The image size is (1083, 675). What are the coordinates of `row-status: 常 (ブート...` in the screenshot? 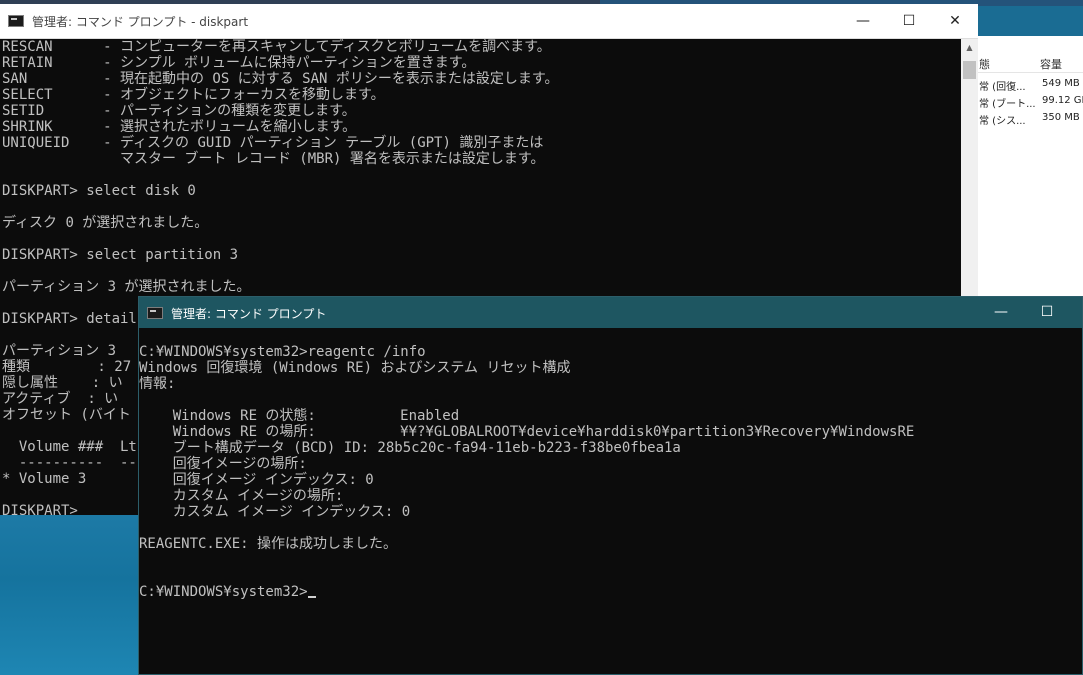 It's located at (1007, 104).